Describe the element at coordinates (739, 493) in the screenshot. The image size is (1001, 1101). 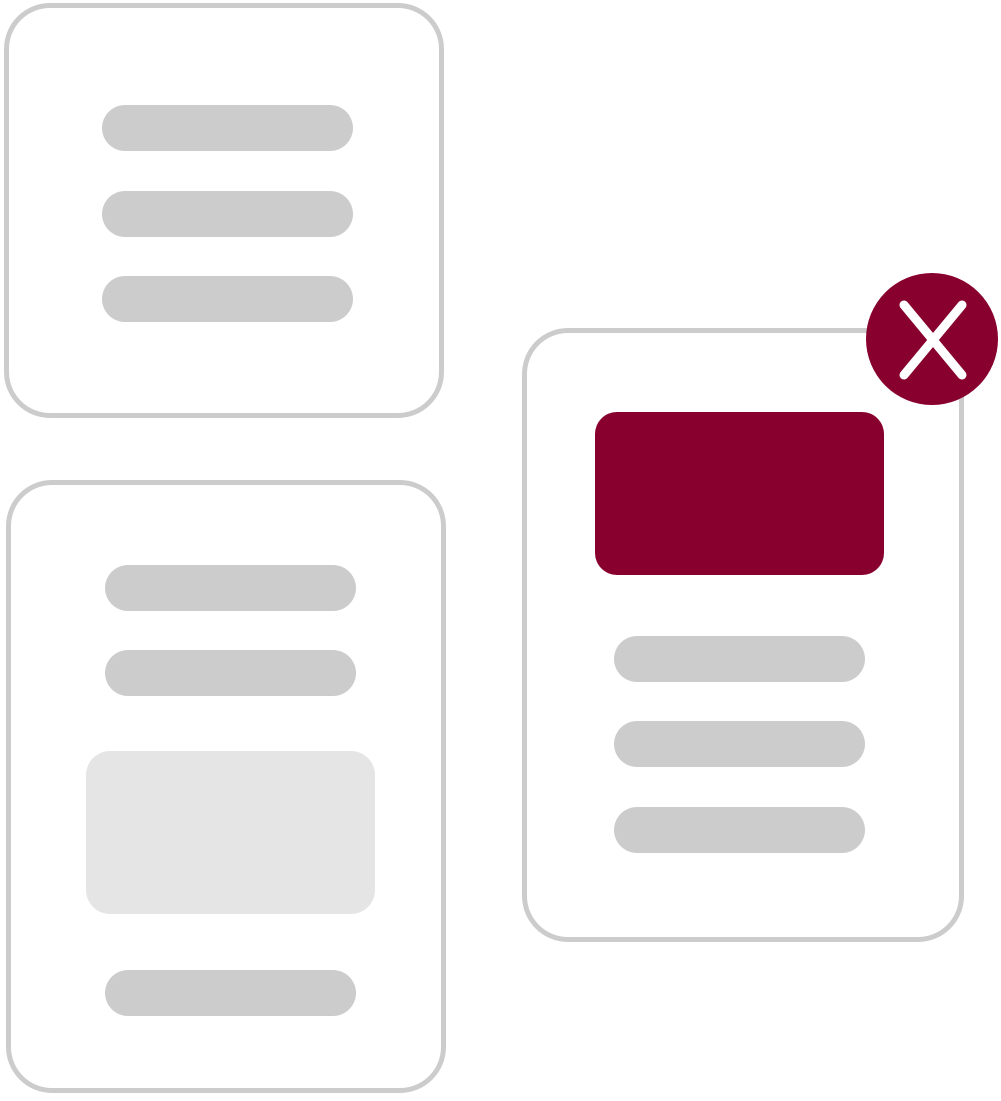
I see `highlighted-image-block` at that location.